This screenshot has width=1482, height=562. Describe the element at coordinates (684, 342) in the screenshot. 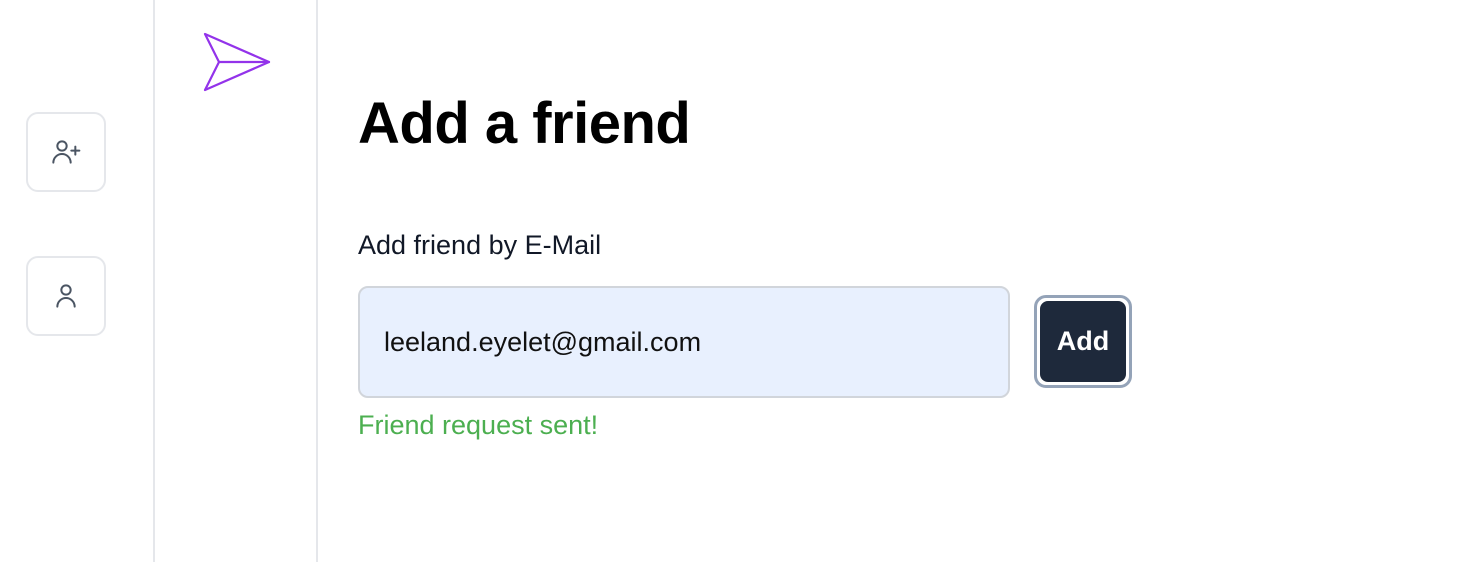

I see `email-input` at that location.